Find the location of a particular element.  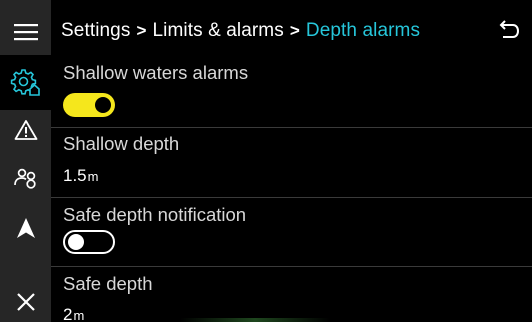

breadcrumb-depth-alarms: Depth alarms is located at coordinates (363, 30).